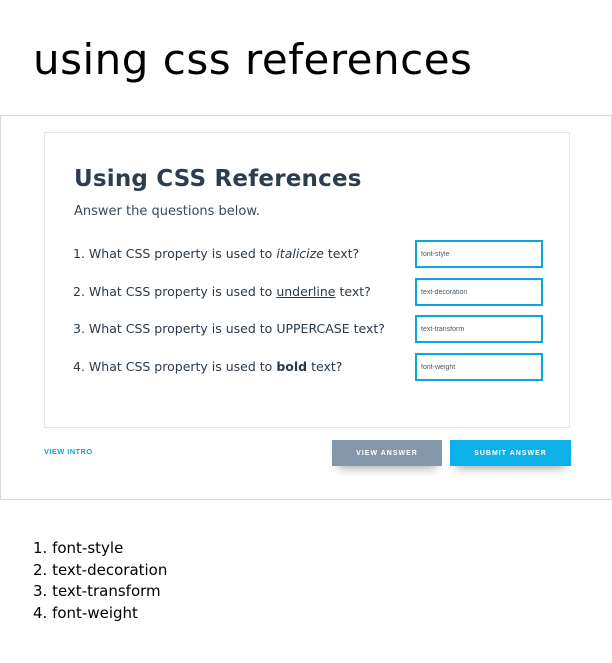  I want to click on quiz-title: Using CSS References, so click(218, 179).